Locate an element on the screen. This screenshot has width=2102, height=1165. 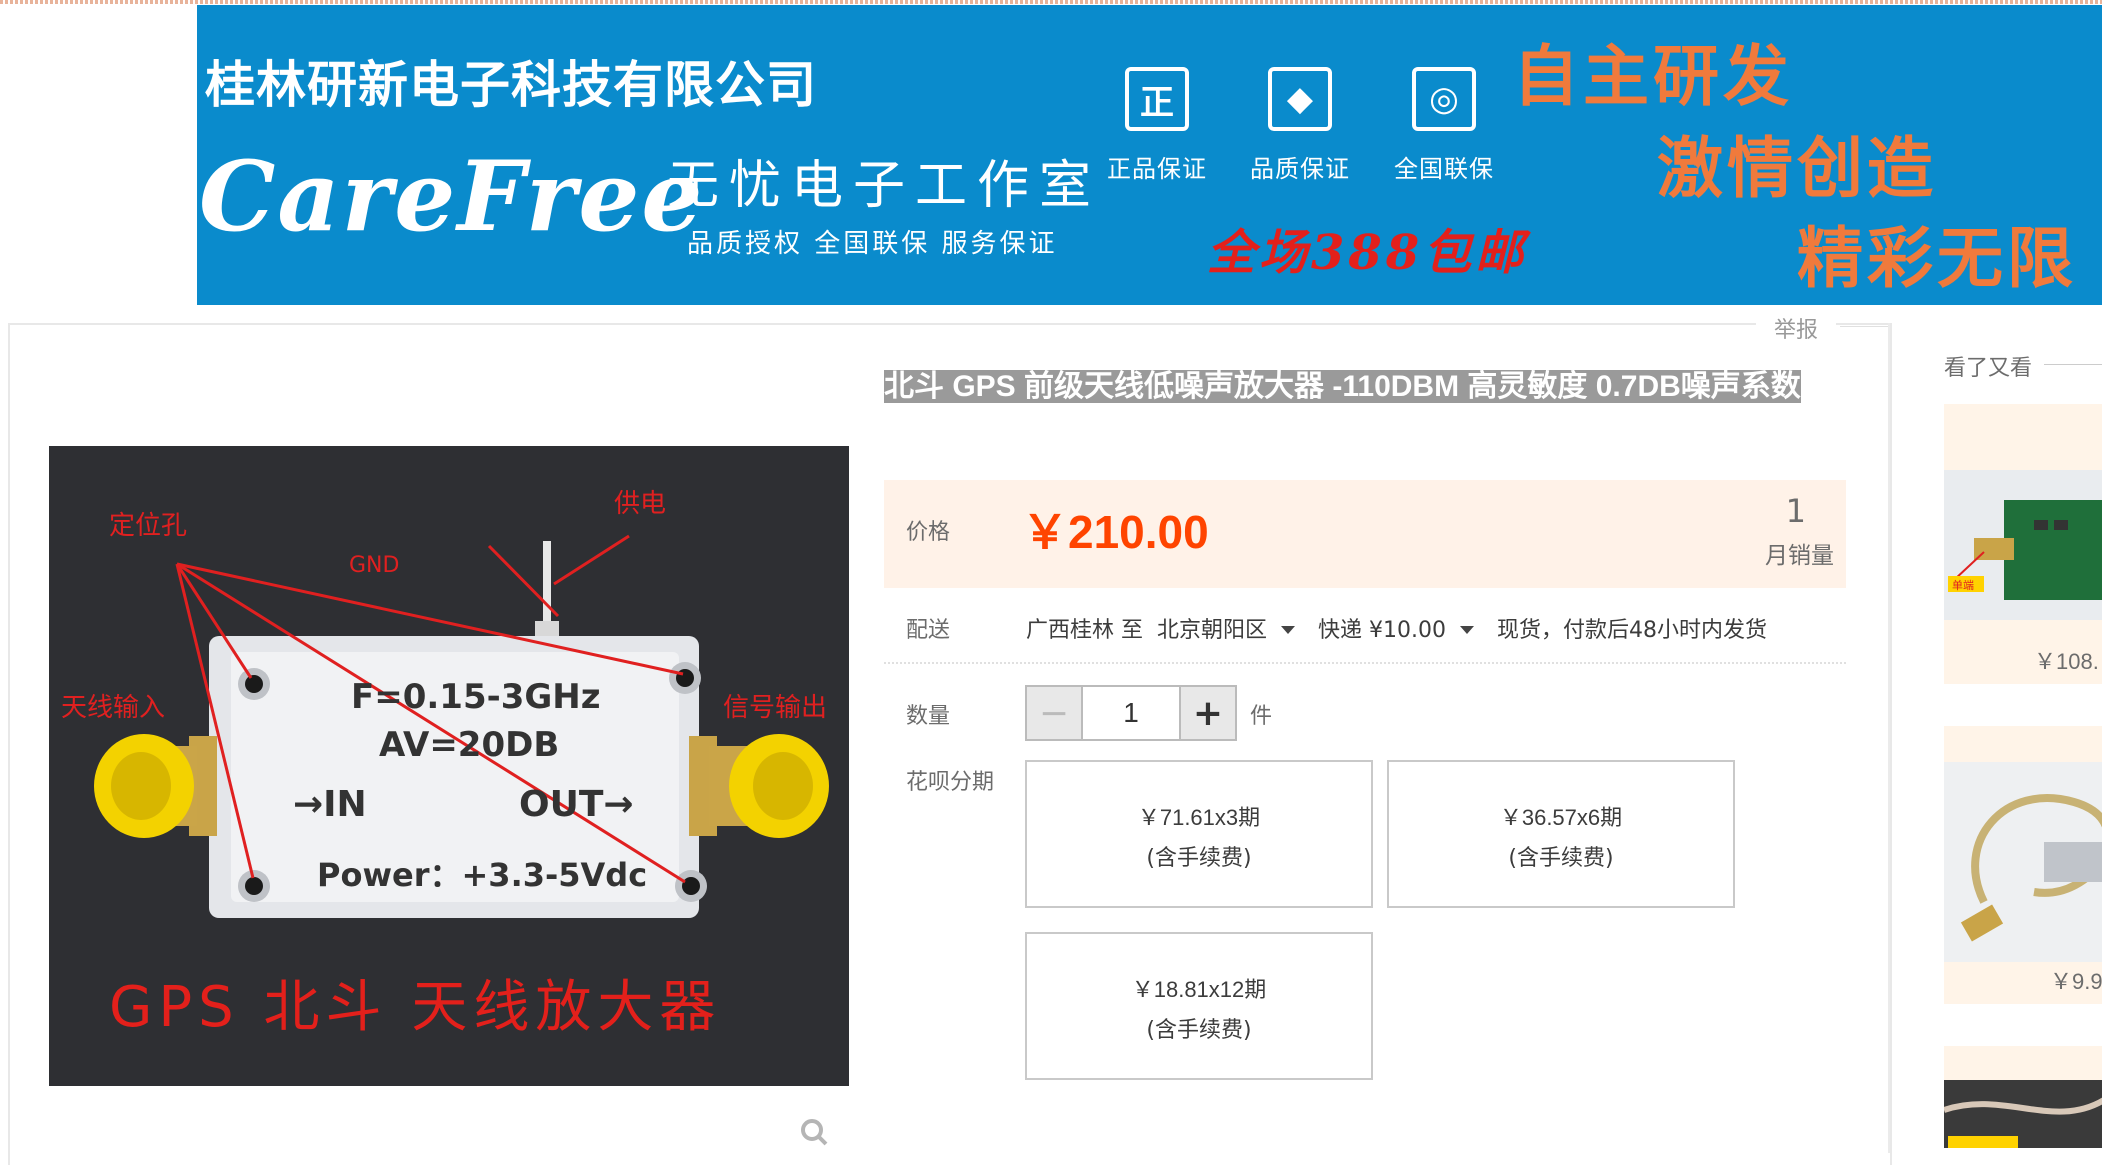
globe-icon: ◎ is located at coordinates (1444, 99).